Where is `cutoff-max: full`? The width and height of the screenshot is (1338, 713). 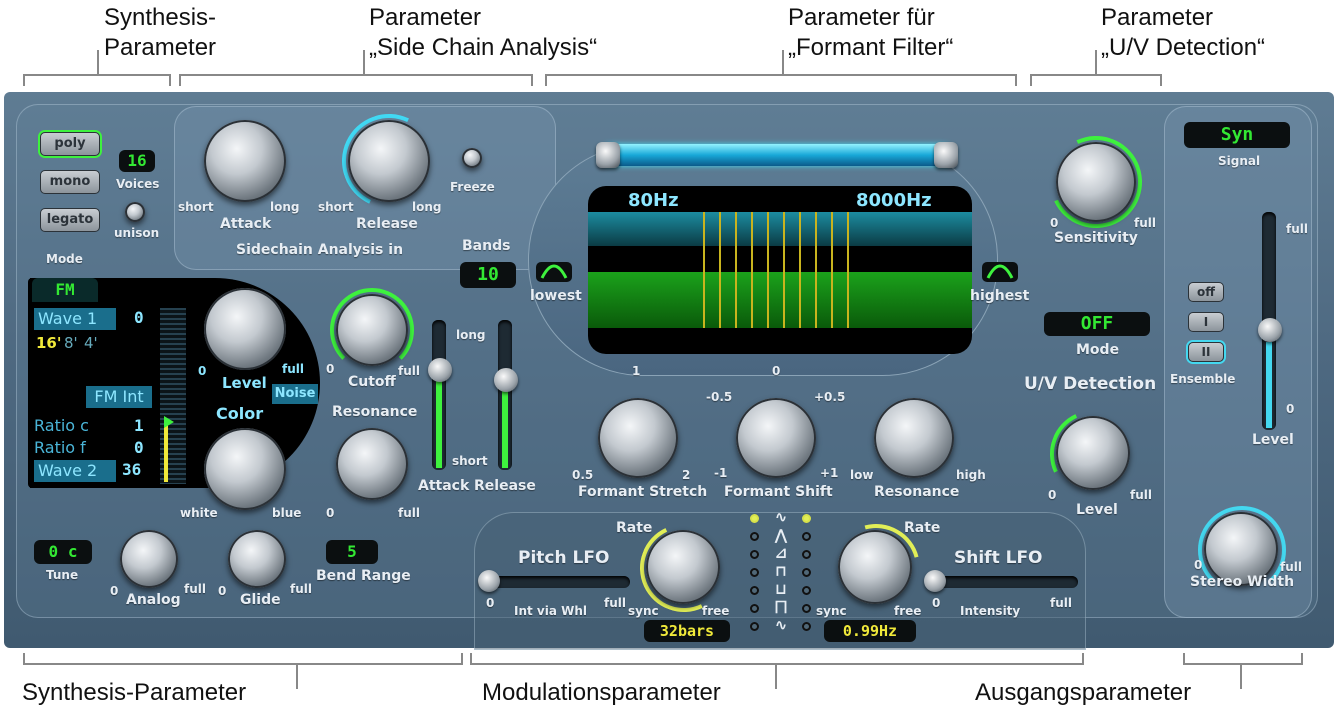 cutoff-max: full is located at coordinates (409, 371).